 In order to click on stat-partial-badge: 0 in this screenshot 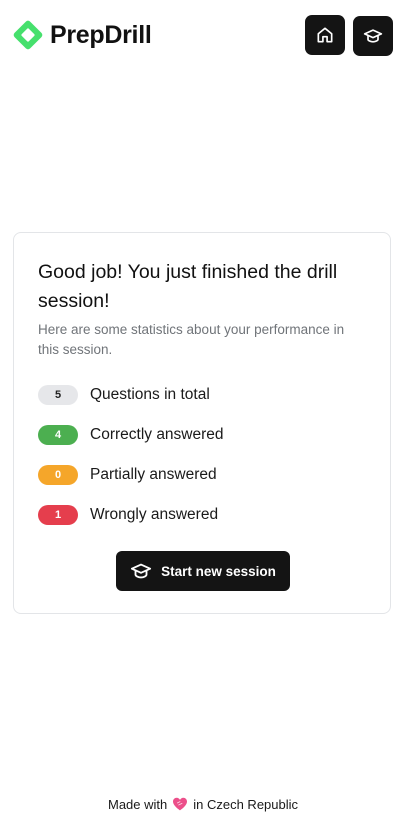, I will do `click(58, 475)`.